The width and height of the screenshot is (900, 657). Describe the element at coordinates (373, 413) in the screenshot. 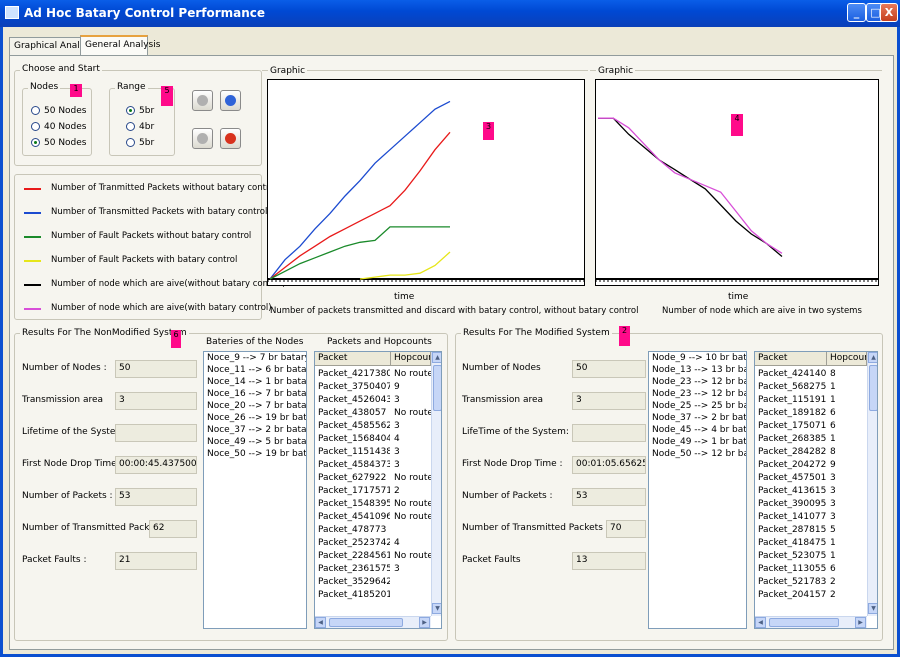

I see `table-row: Packet_438057 No route` at that location.